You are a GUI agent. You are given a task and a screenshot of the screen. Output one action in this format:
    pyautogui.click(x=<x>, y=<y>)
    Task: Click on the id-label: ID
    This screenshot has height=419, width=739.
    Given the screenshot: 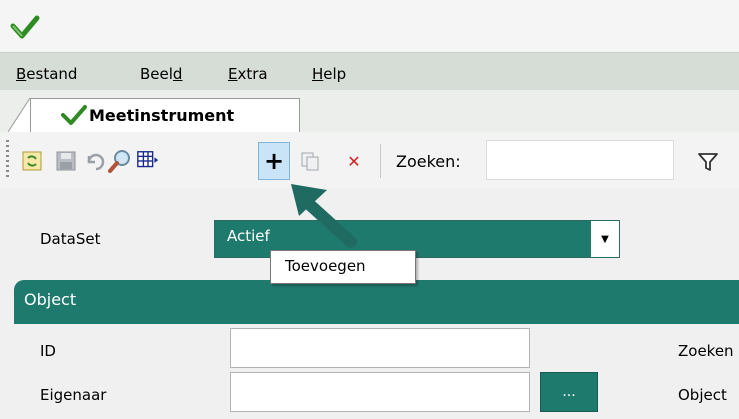 What is the action you would take?
    pyautogui.click(x=48, y=351)
    